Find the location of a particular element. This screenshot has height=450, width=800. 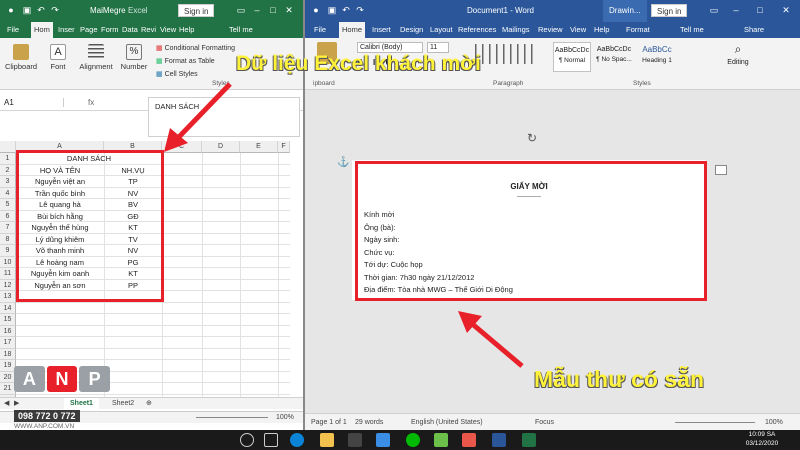

clock-time: 10:09 SA is located at coordinates (762, 434).